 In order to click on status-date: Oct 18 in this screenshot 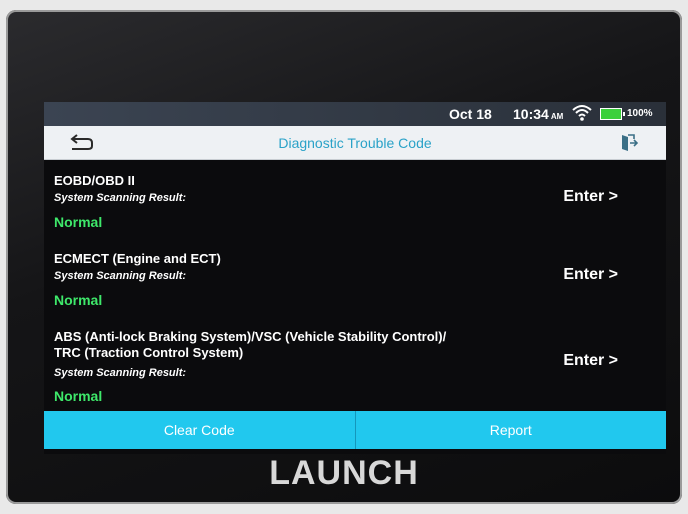, I will do `click(470, 114)`.